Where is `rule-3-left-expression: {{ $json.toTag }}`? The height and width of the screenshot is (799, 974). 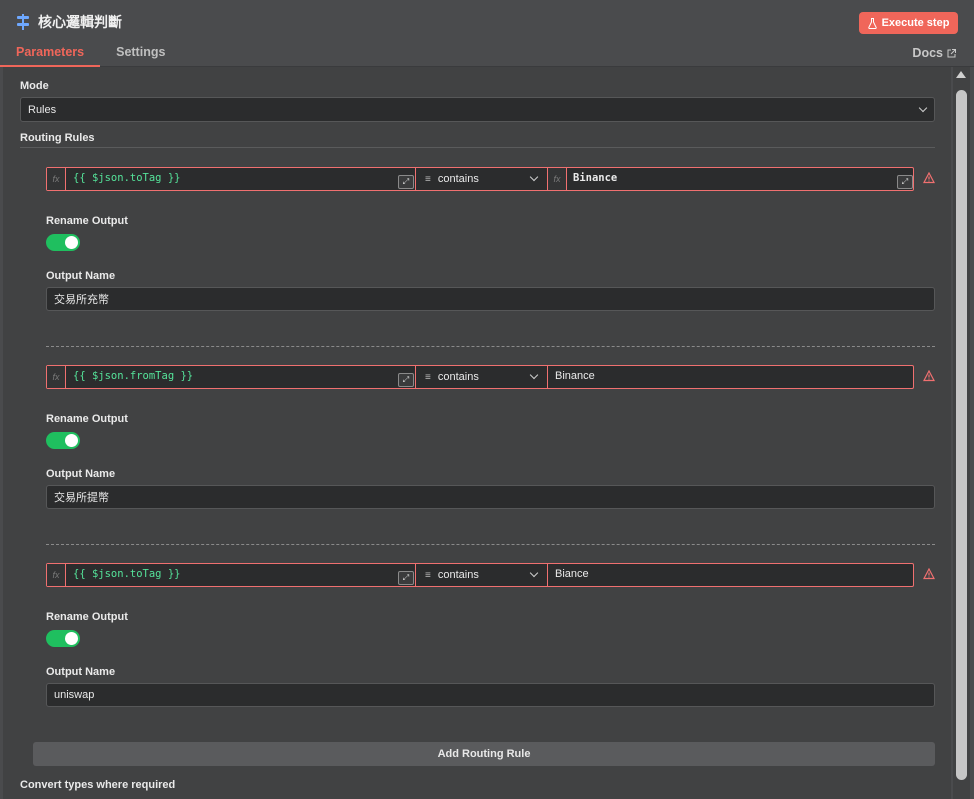 rule-3-left-expression: {{ $json.toTag }} is located at coordinates (126, 574).